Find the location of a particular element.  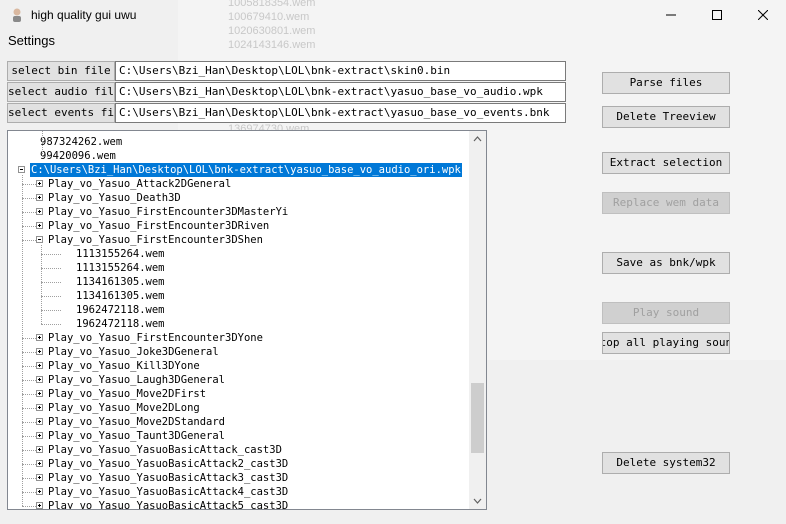

title-bar: high quality gui uwu is located at coordinates (393, 15).